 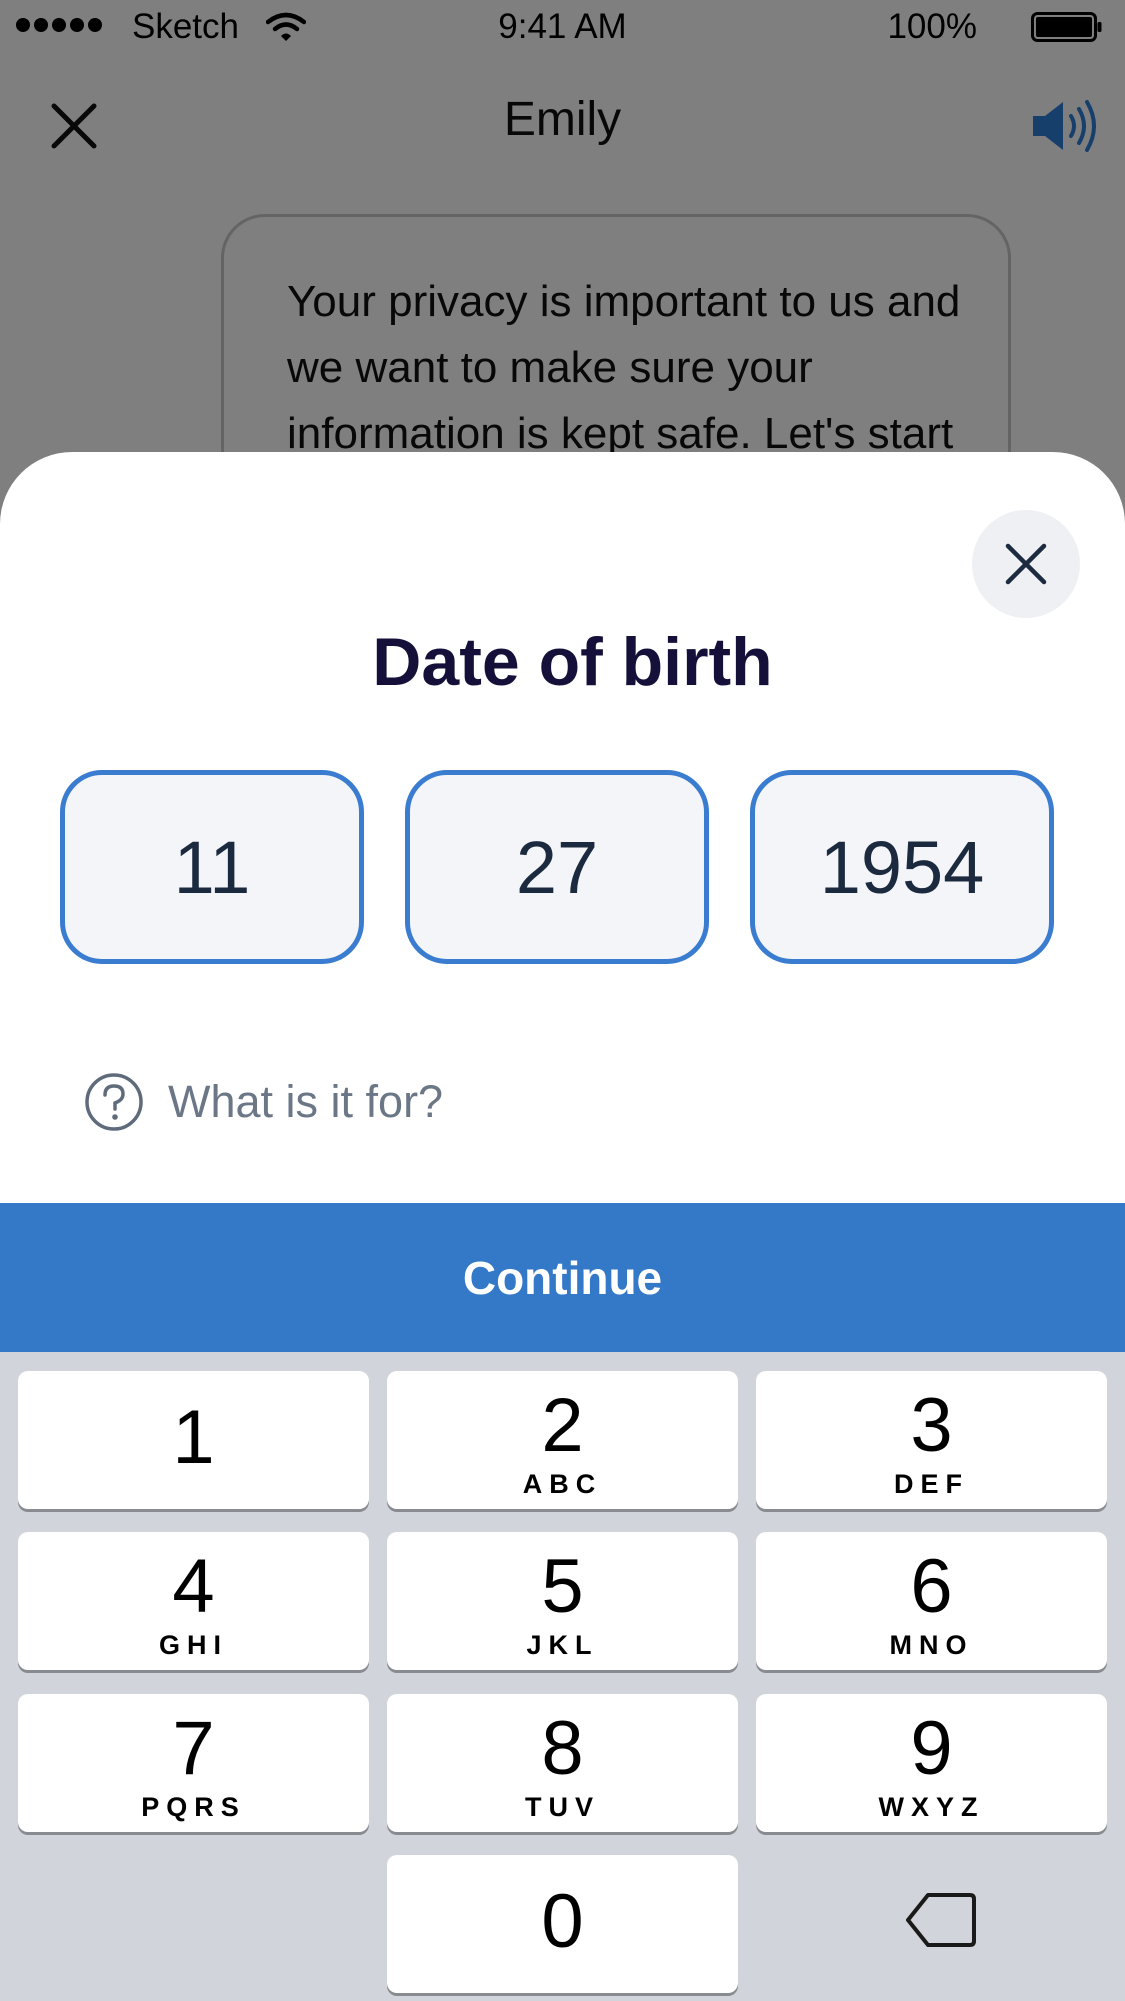 I want to click on sheet-title: Date of birth, so click(x=572, y=662).